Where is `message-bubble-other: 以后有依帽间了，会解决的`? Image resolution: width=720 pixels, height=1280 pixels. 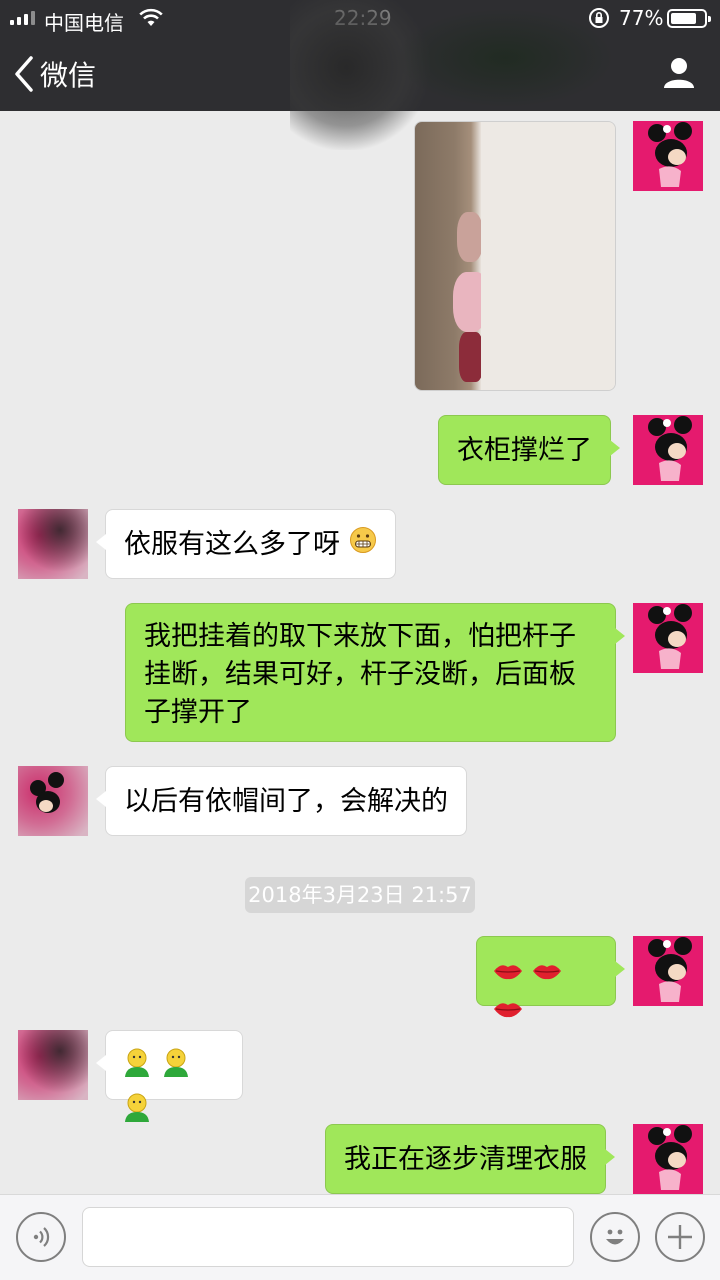 message-bubble-other: 以后有依帽间了，会解决的 is located at coordinates (281, 801).